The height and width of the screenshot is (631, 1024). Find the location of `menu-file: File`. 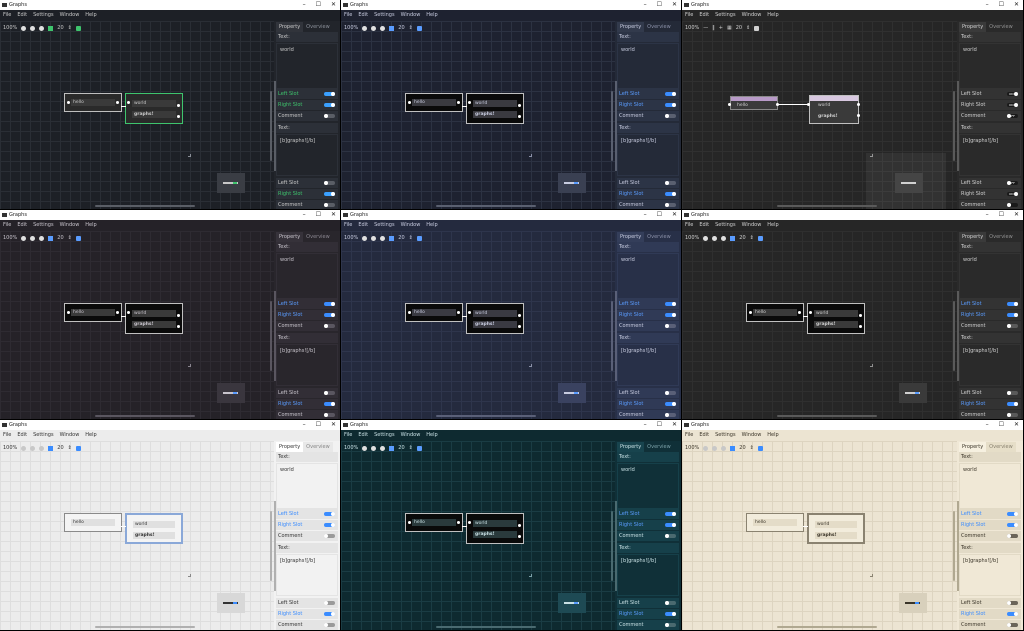

menu-file: File is located at coordinates (7, 15).